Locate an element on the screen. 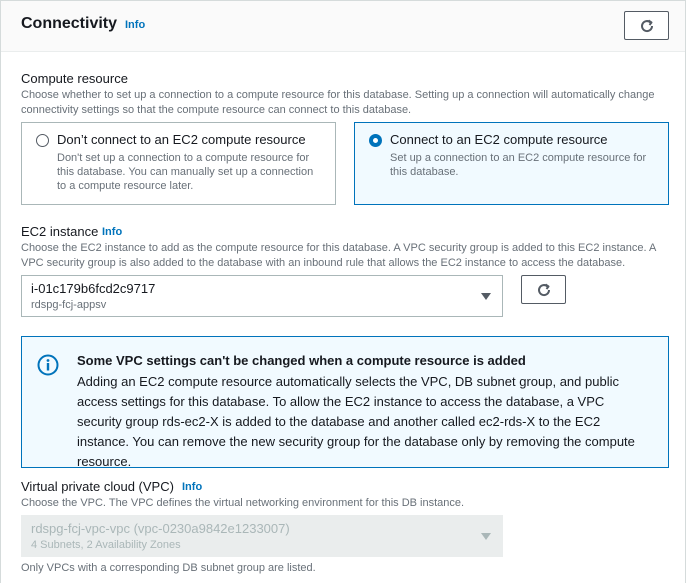 Image resolution: width=686 pixels, height=583 pixels. section-title: Connectivity is located at coordinates (69, 23).